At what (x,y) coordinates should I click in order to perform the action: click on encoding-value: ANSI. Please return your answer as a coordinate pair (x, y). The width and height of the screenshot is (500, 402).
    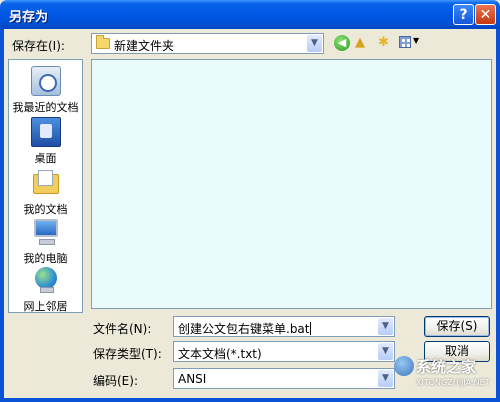
    Looking at the image, I should click on (192, 379).